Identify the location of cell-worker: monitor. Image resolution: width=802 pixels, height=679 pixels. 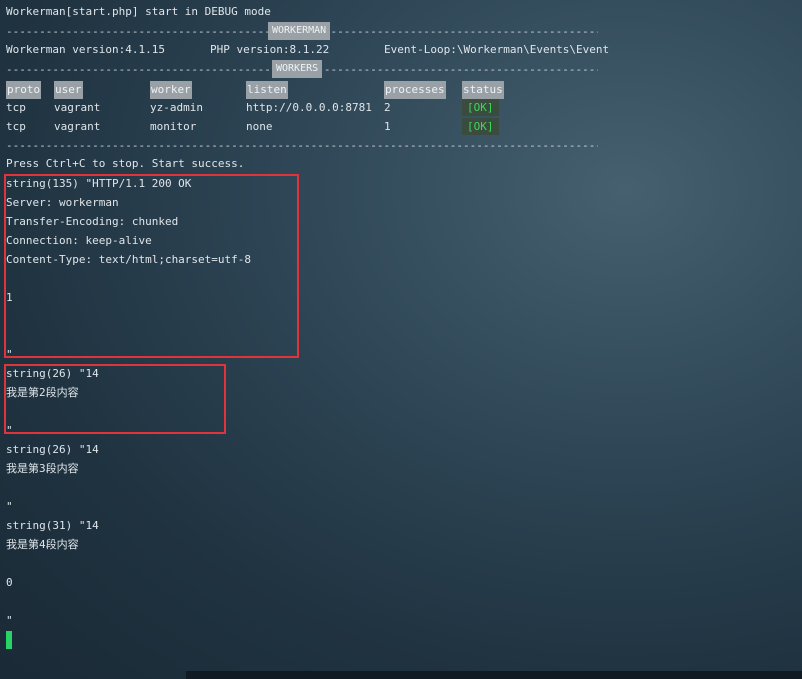
(173, 126).